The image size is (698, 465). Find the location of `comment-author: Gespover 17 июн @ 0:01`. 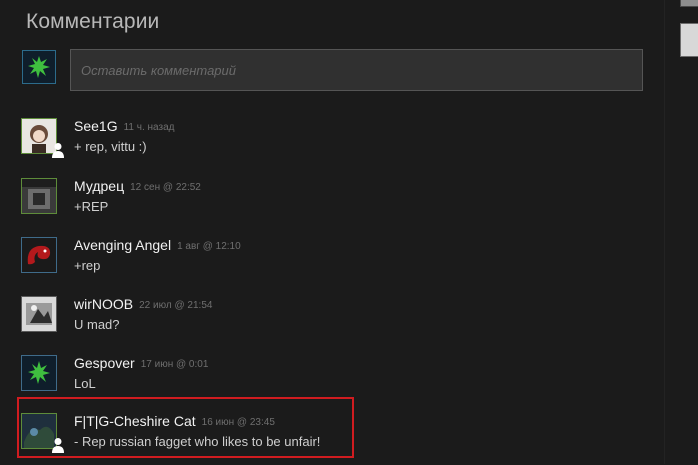

comment-author: Gespover 17 июн @ 0:01 is located at coordinates (141, 363).